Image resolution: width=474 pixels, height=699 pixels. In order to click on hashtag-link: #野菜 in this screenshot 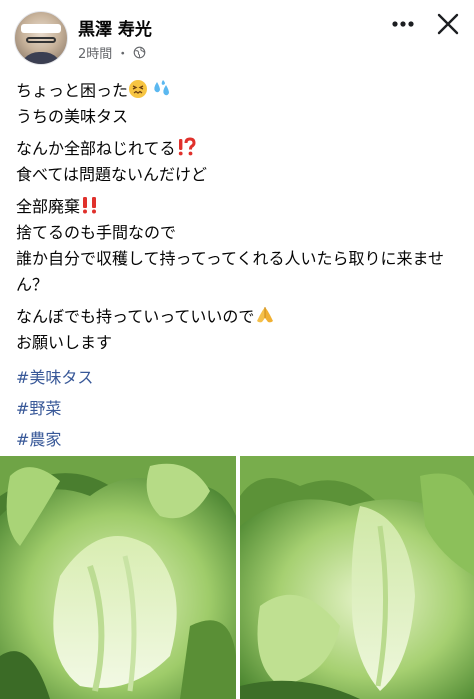, I will do `click(241, 408)`.